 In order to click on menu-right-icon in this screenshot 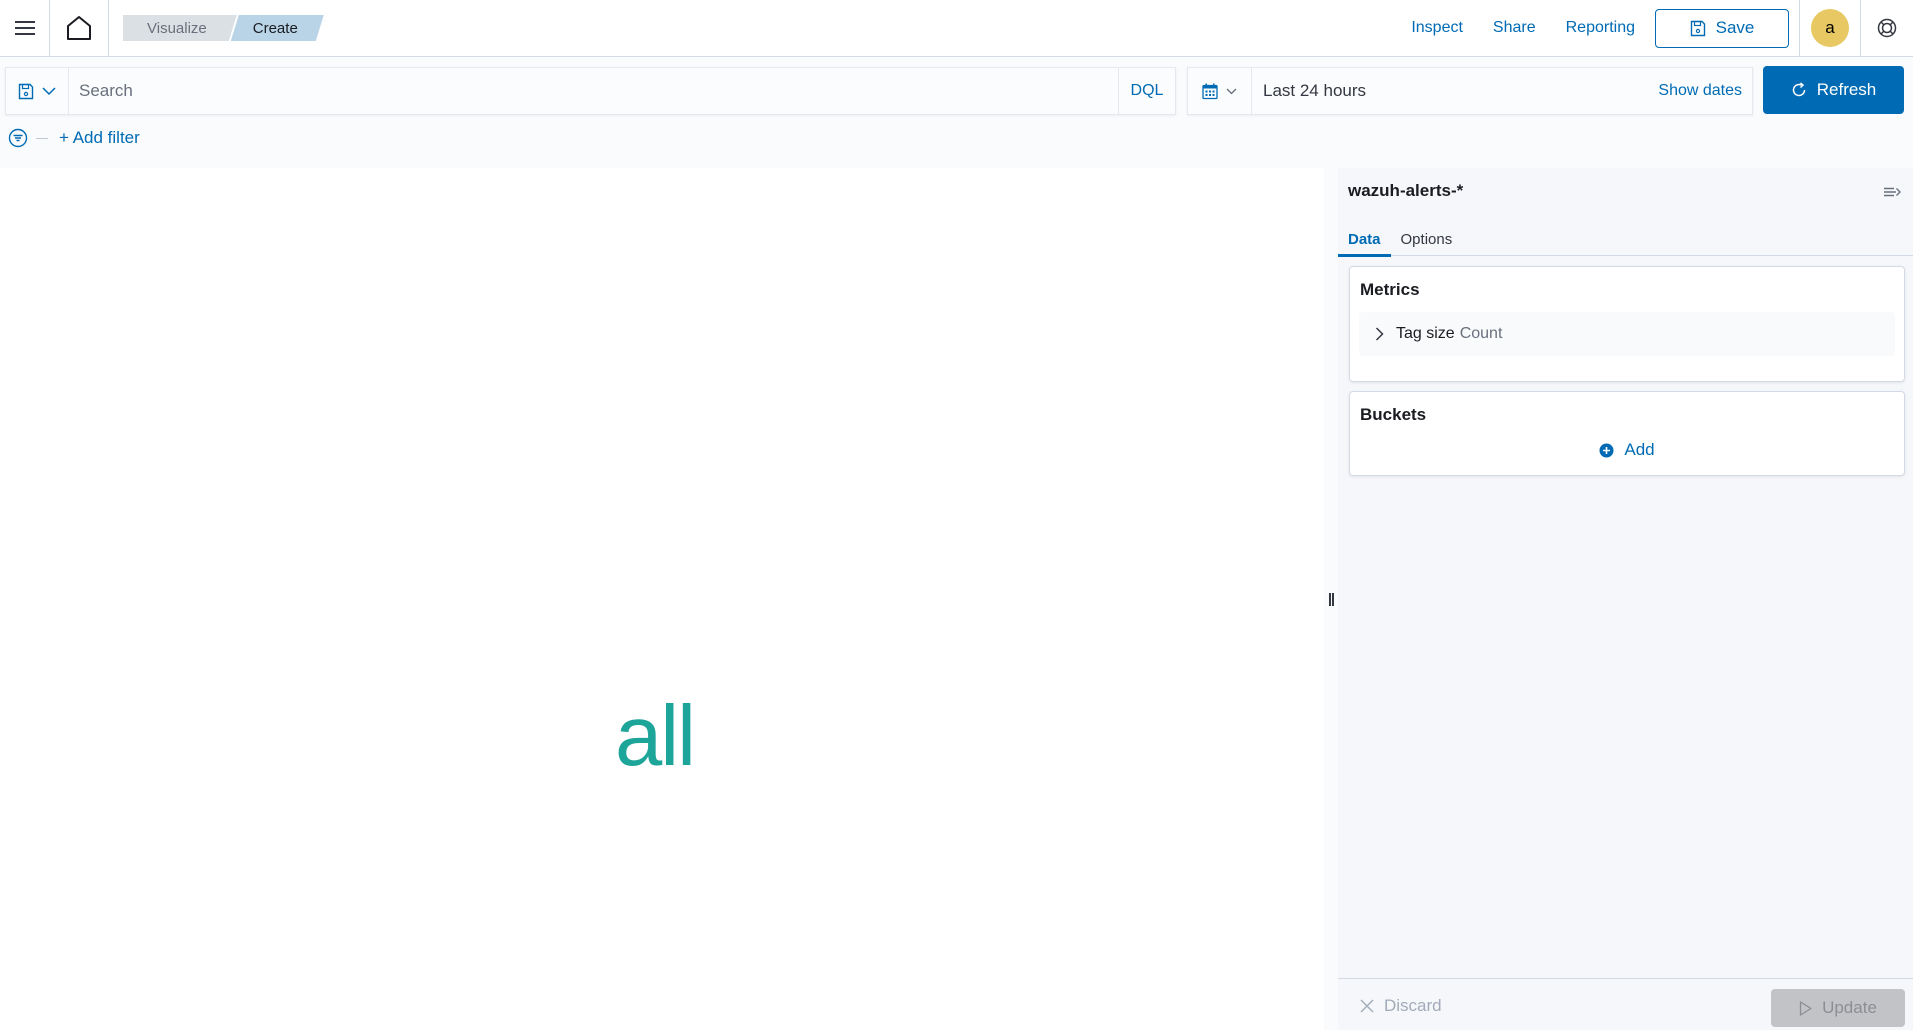, I will do `click(1892, 192)`.